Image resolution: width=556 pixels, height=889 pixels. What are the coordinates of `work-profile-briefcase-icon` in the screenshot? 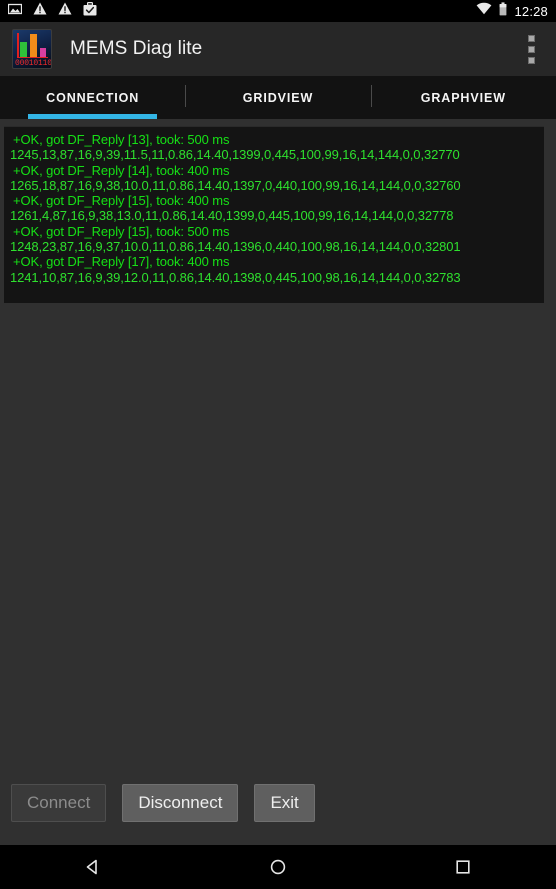 It's located at (90, 11).